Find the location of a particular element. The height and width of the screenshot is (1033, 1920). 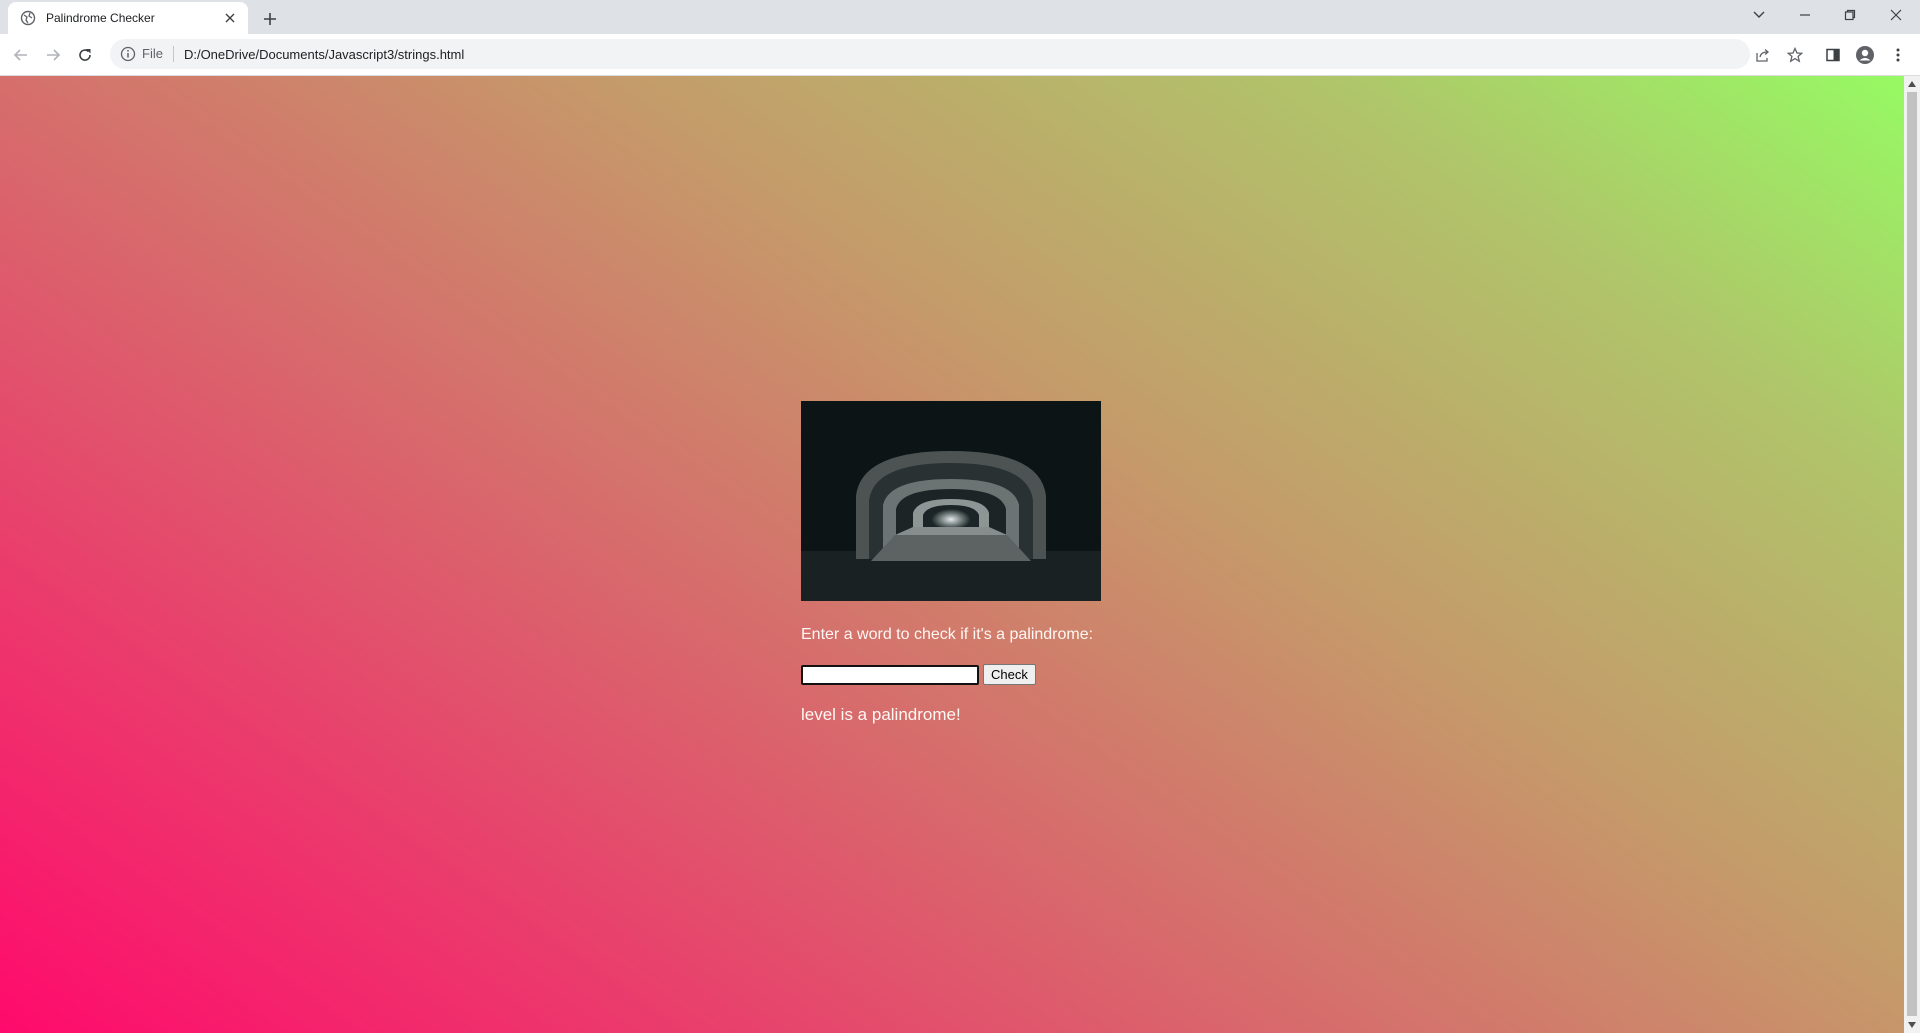

minimize-icon is located at coordinates (1805, 15).